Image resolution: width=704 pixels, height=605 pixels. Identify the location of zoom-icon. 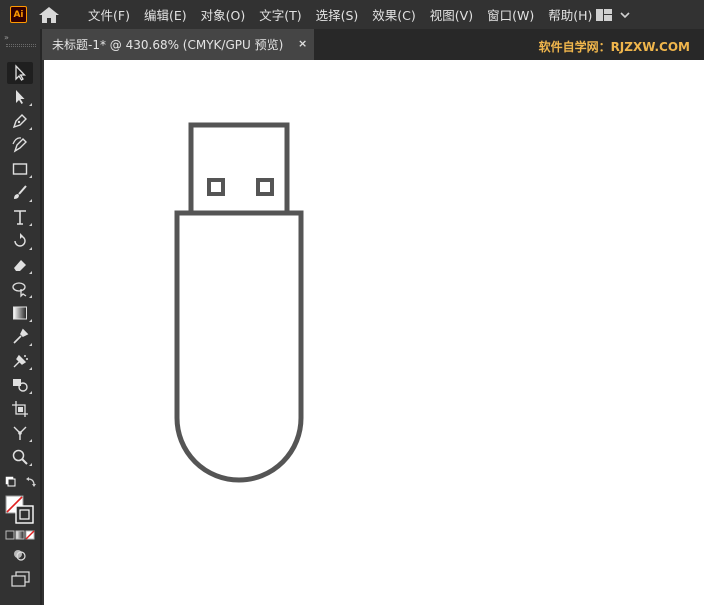
(20, 457).